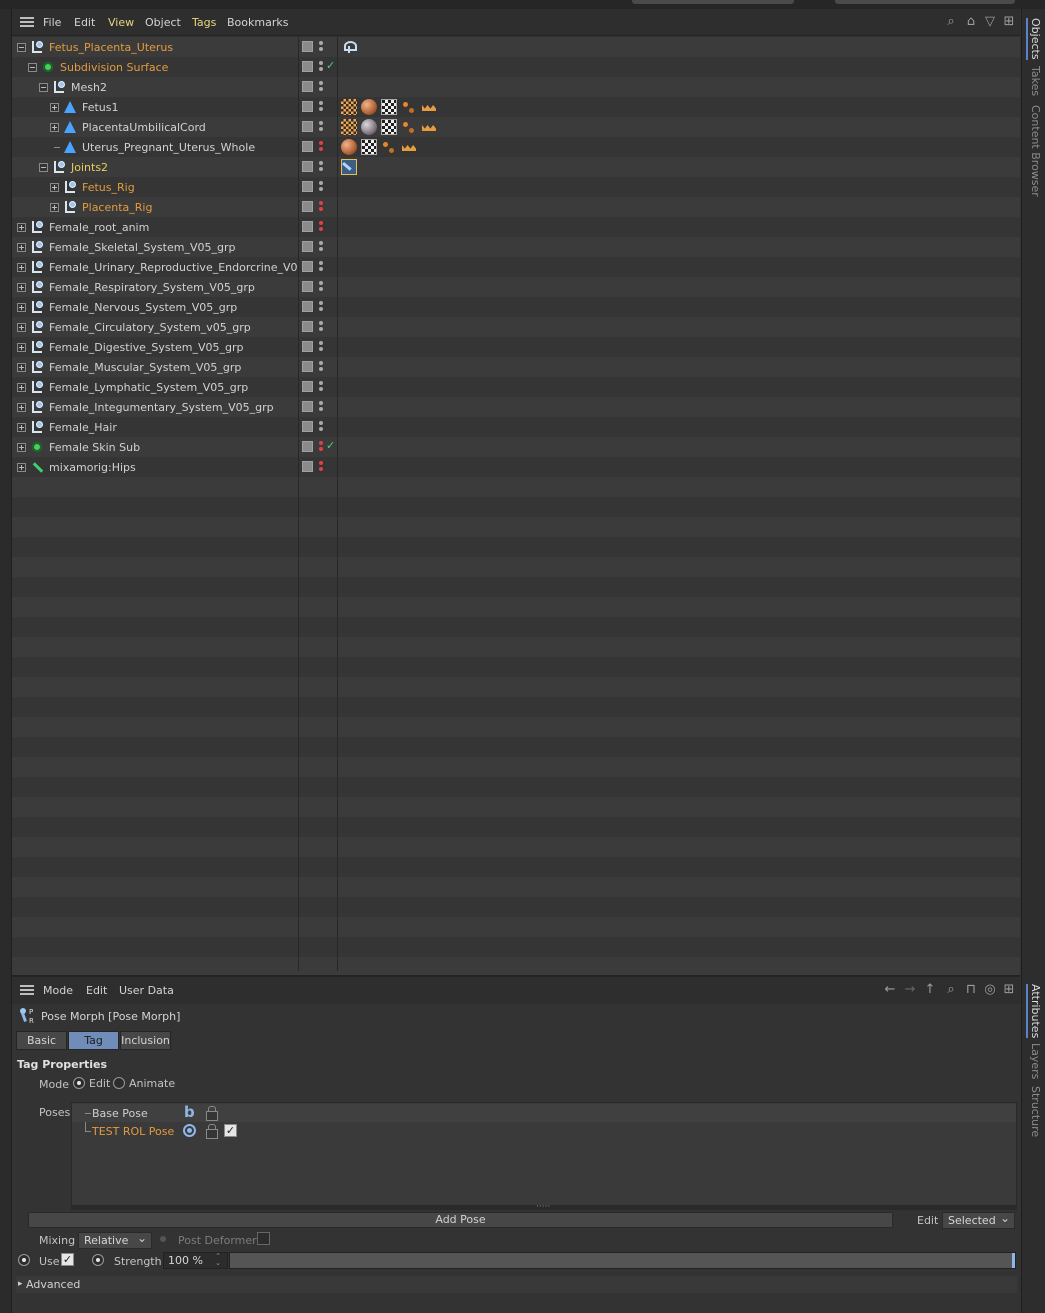 The image size is (1045, 1313). I want to click on tab-tag: Tag, so click(93, 1040).